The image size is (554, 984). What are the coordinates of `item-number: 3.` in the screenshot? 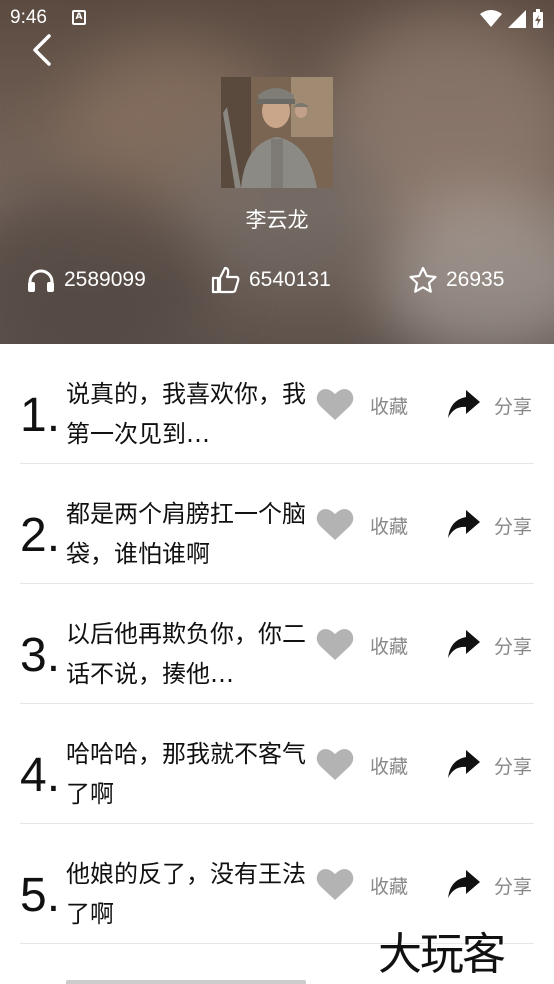 It's located at (40, 655).